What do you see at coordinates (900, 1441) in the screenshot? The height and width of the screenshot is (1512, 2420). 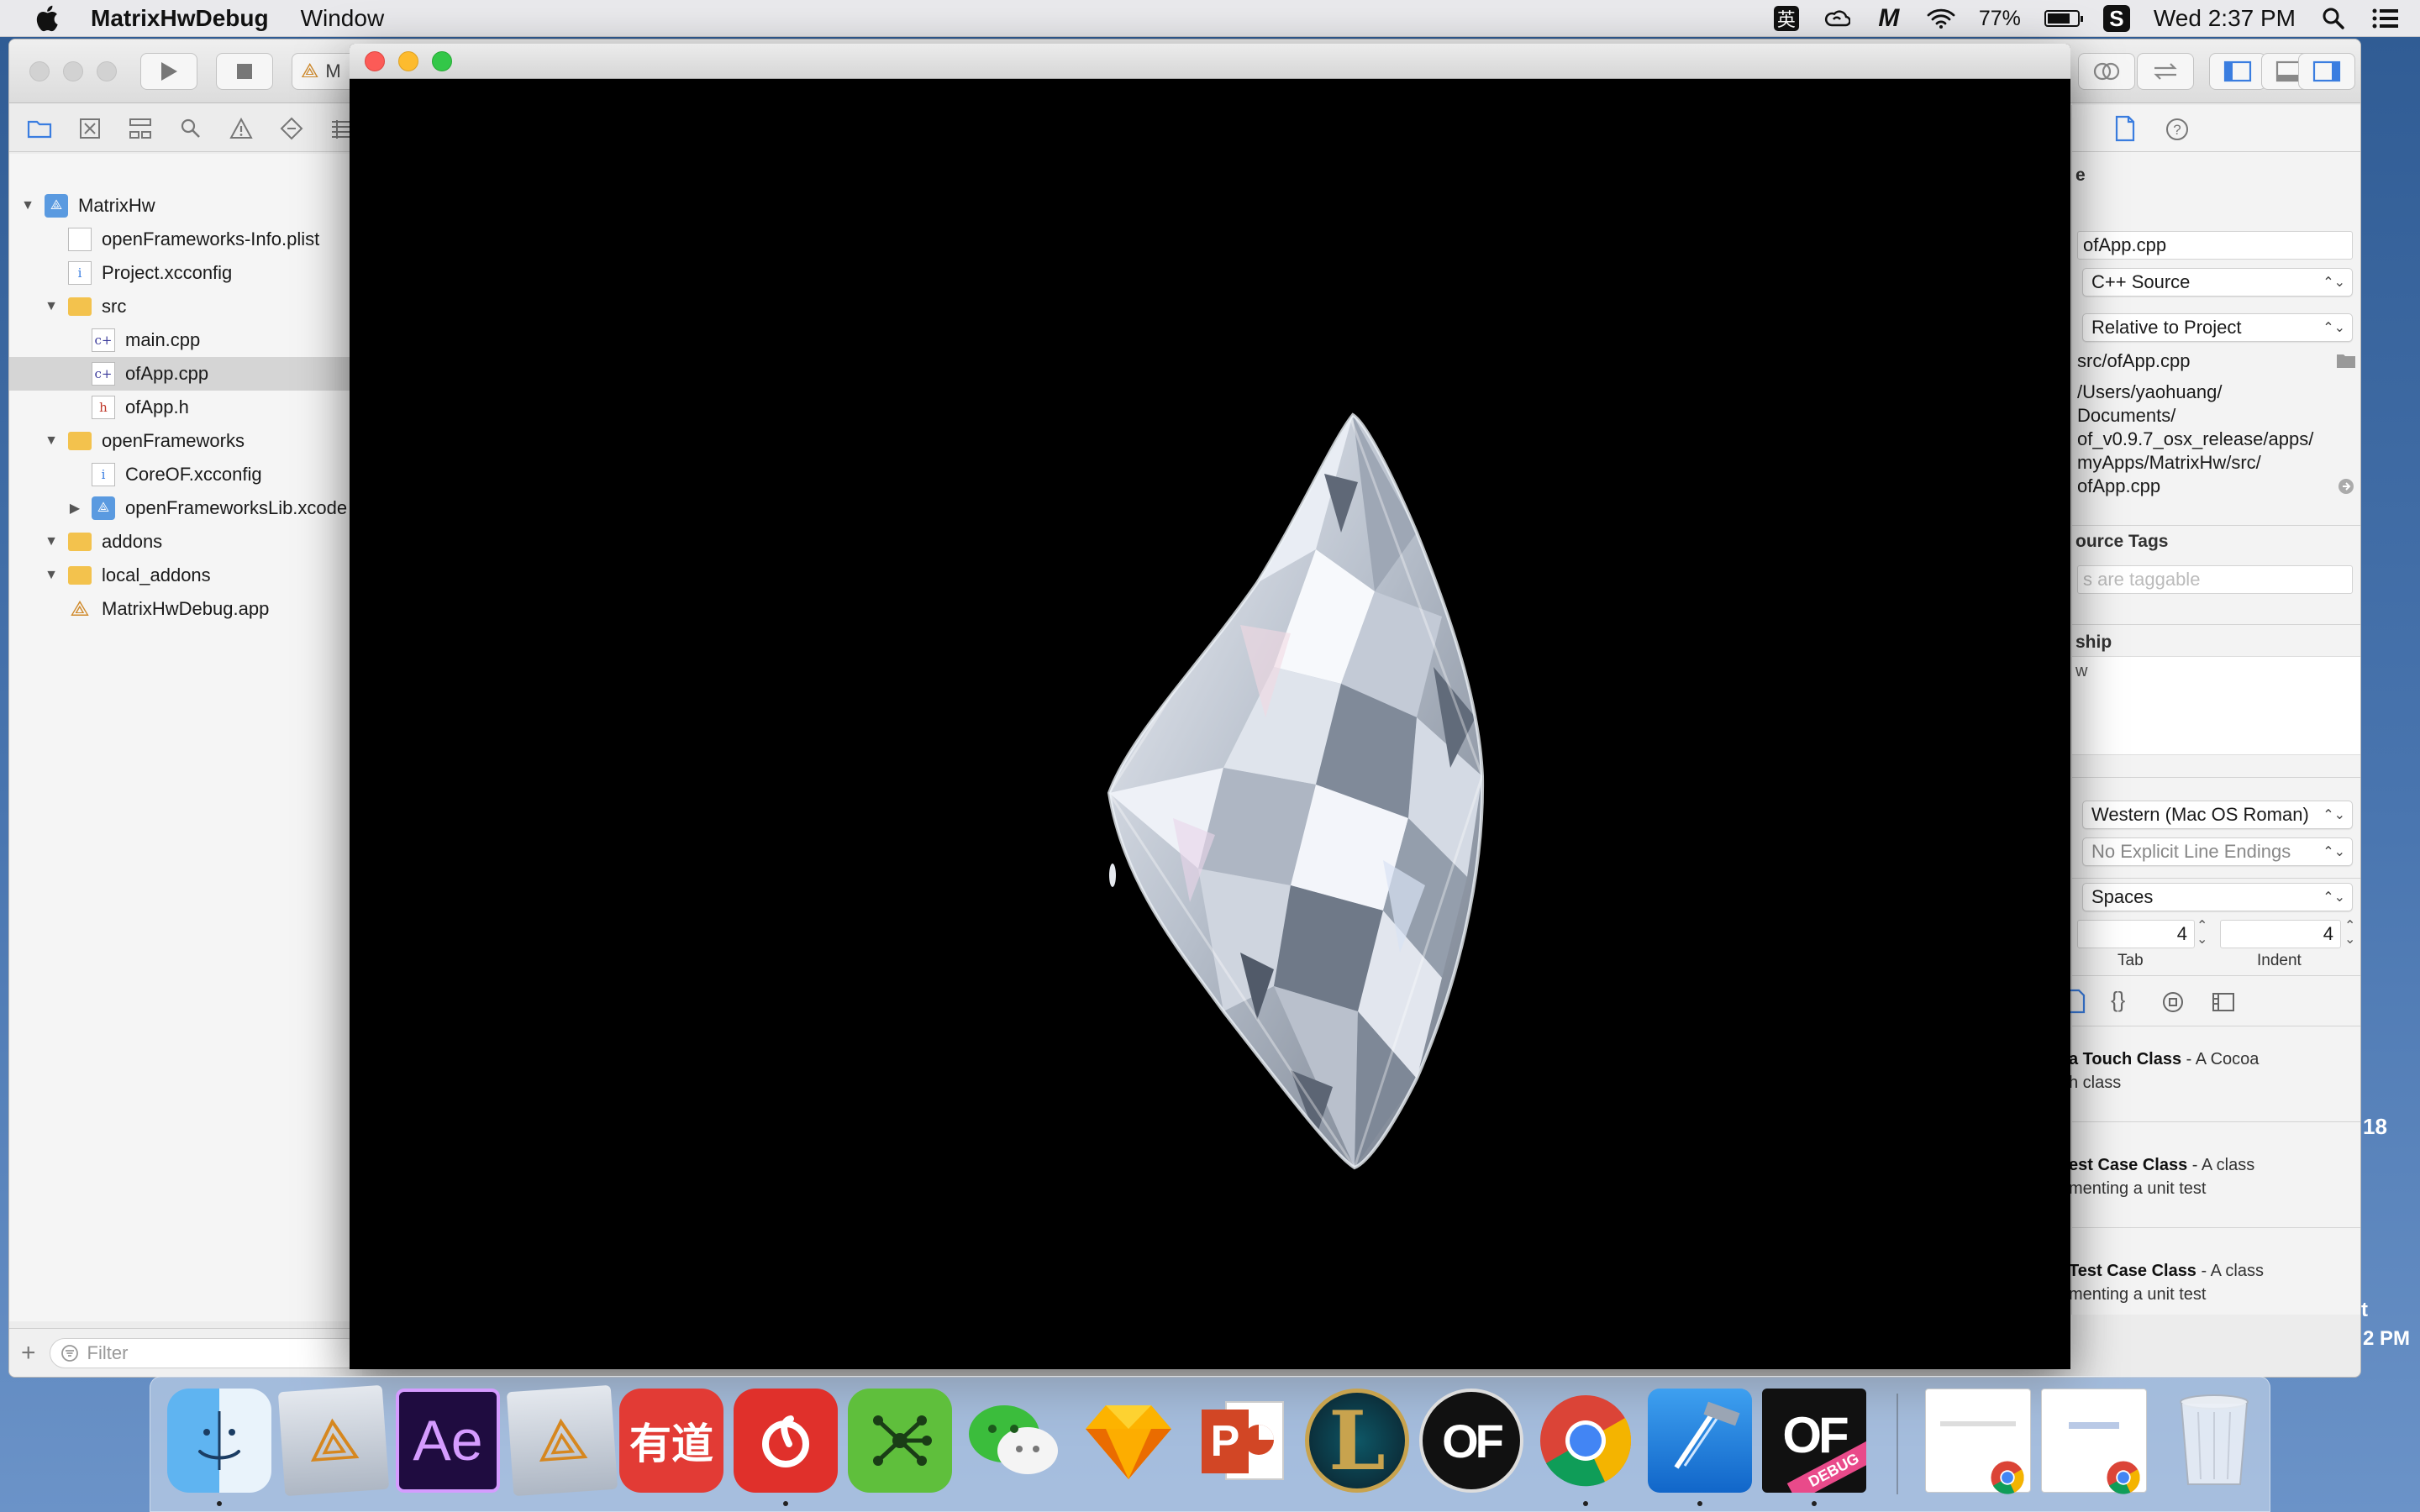 I see `dock-mindnode` at bounding box center [900, 1441].